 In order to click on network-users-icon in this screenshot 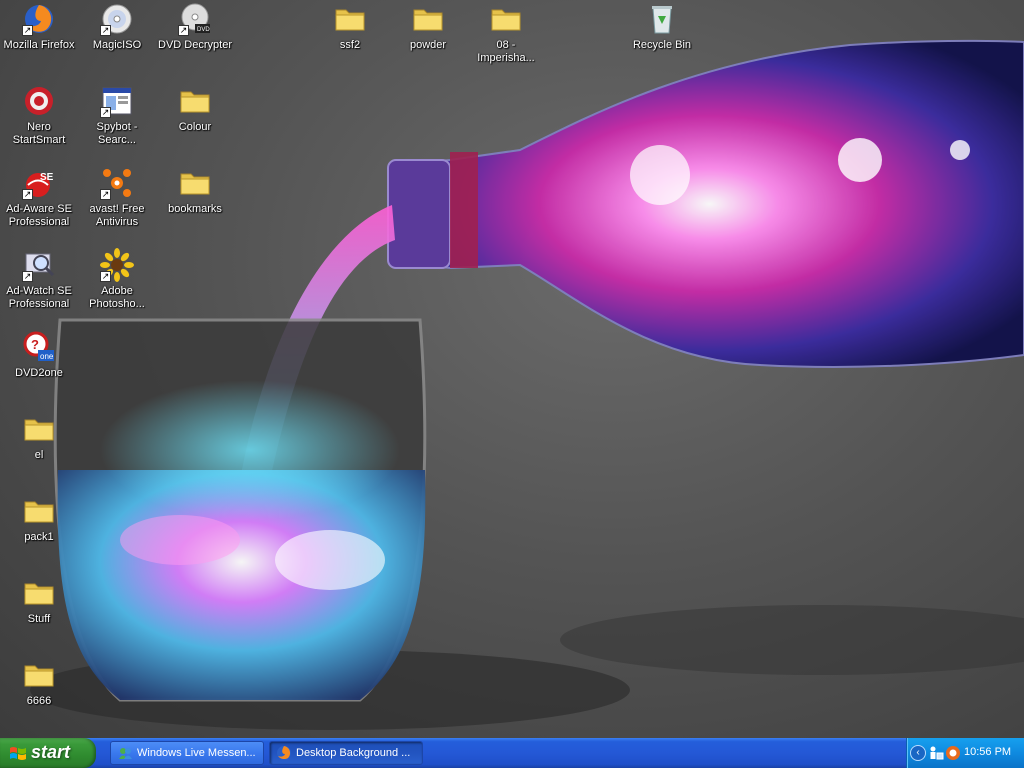, I will do `click(936, 753)`.